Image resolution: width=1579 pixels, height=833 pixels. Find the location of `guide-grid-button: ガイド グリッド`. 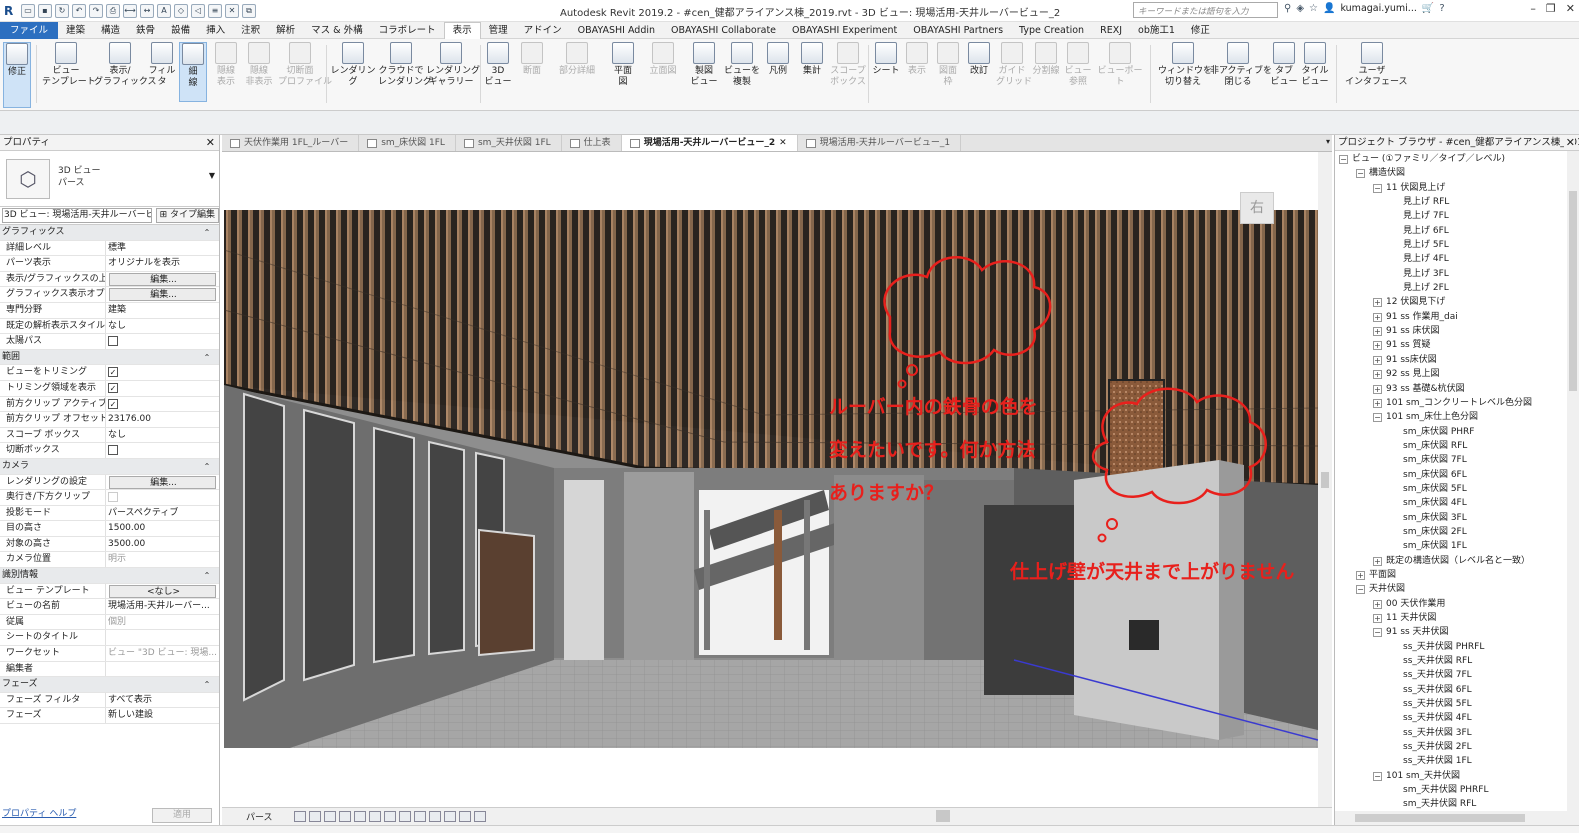

guide-grid-button: ガイド グリッド is located at coordinates (1014, 65).